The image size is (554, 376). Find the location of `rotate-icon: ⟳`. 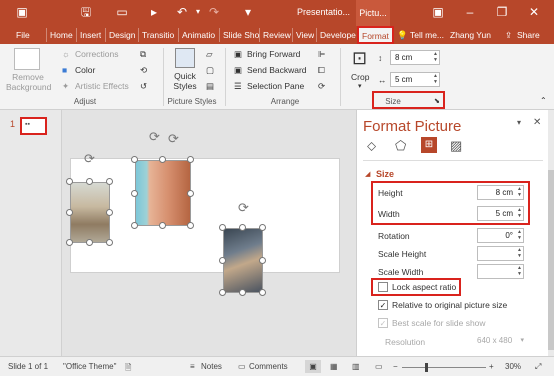

rotate-icon: ⟳ is located at coordinates (321, 86).